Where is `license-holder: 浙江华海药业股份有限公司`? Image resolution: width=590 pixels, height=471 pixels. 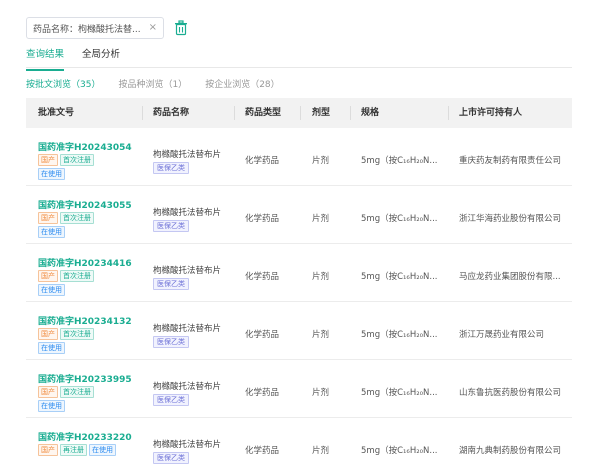
license-holder: 浙江华海药业股份有限公司 is located at coordinates (510, 219).